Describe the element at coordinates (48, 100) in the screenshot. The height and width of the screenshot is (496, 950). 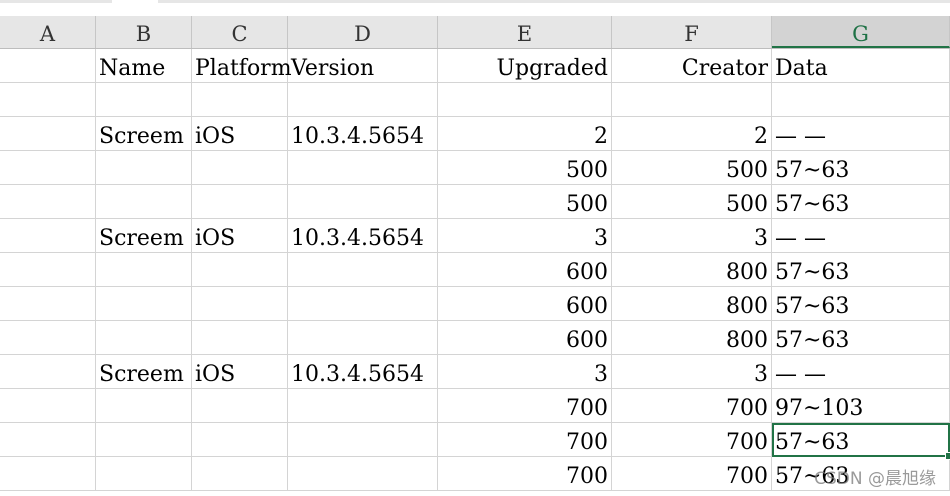
I see `cell-a2` at that location.